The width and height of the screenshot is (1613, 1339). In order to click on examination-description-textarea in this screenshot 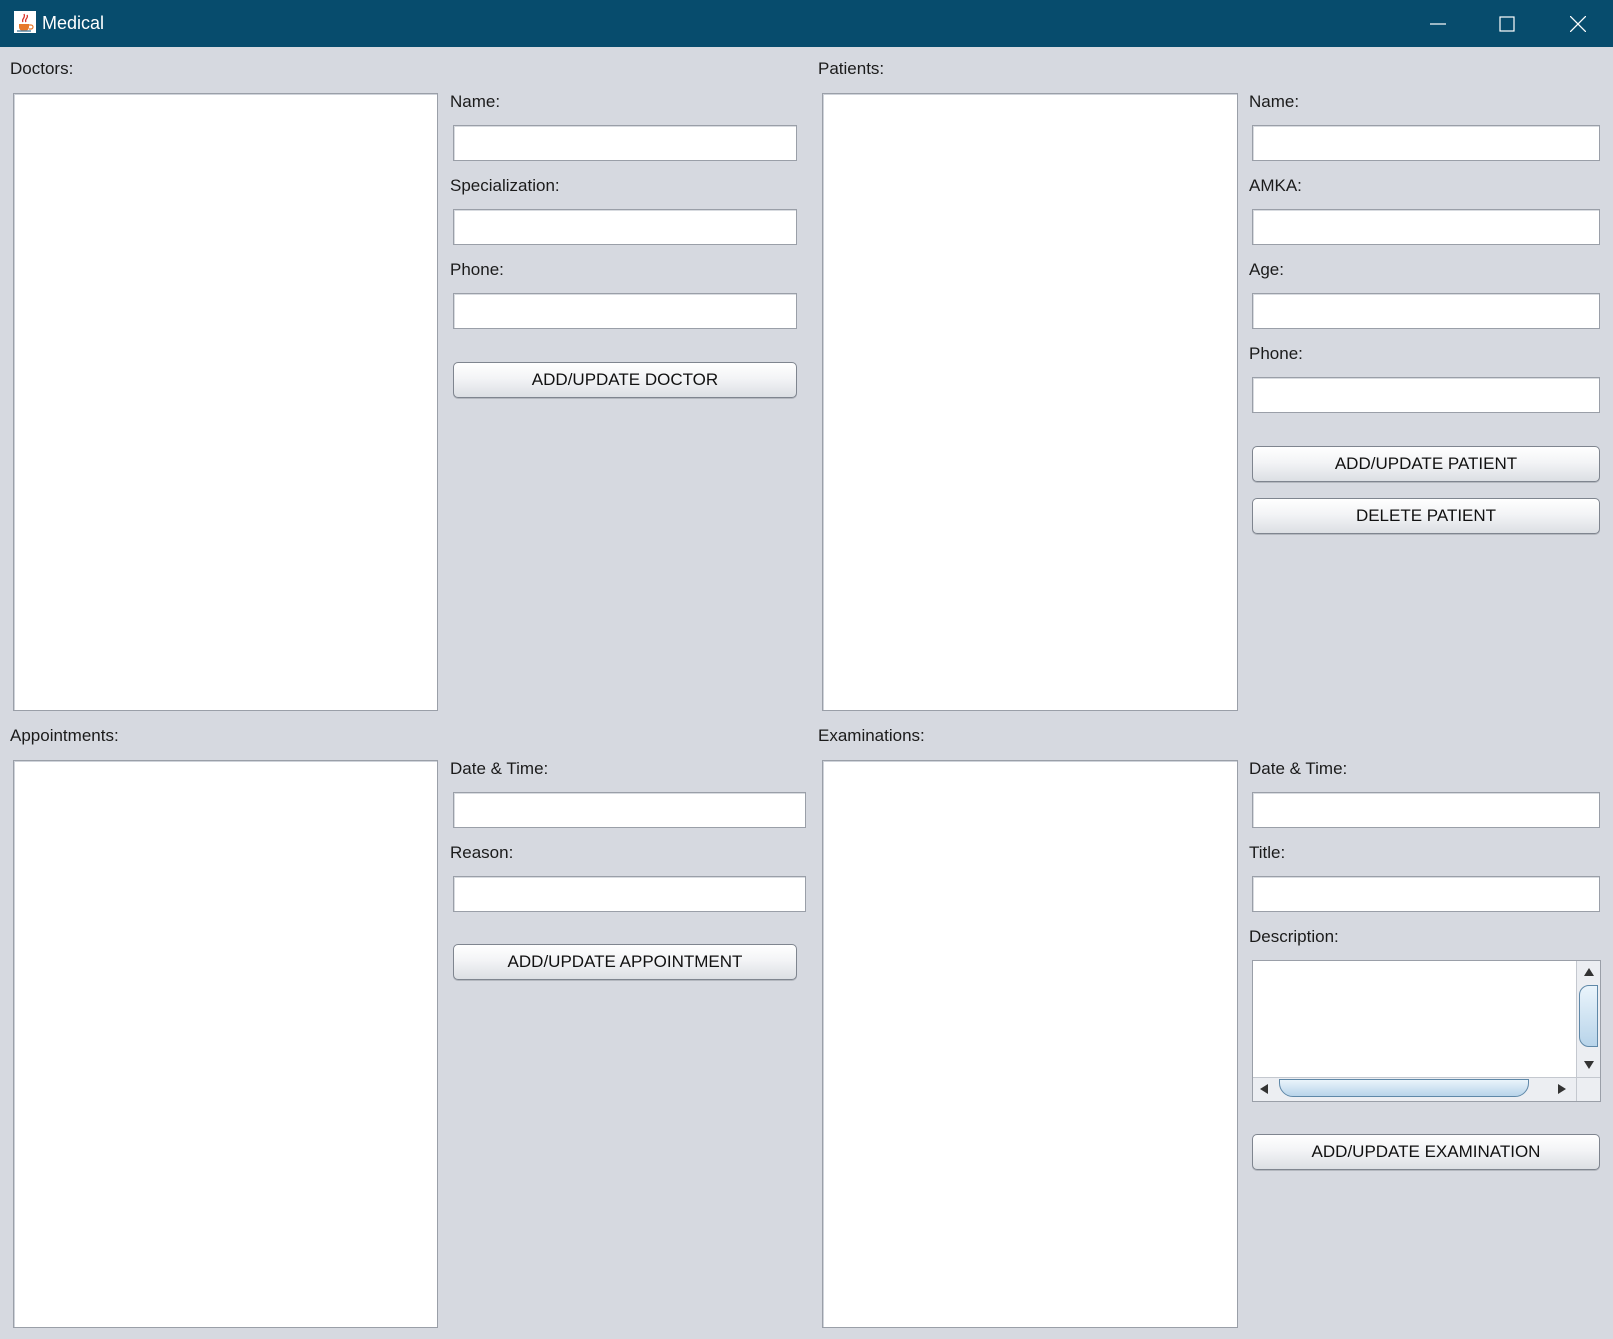, I will do `click(1414, 1019)`.